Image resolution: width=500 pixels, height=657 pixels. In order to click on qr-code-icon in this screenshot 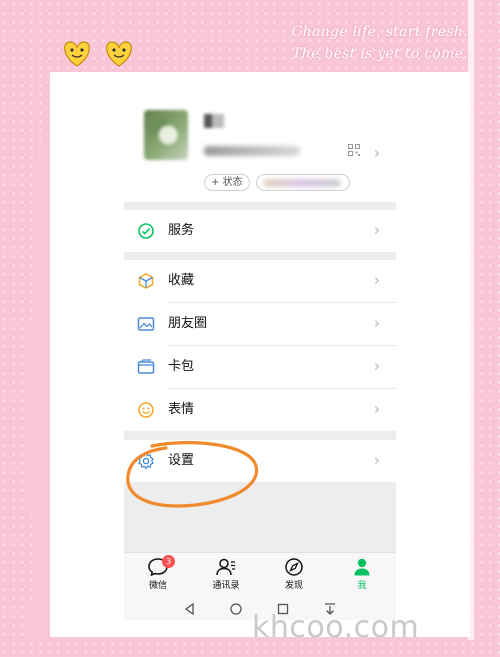, I will do `click(354, 150)`.